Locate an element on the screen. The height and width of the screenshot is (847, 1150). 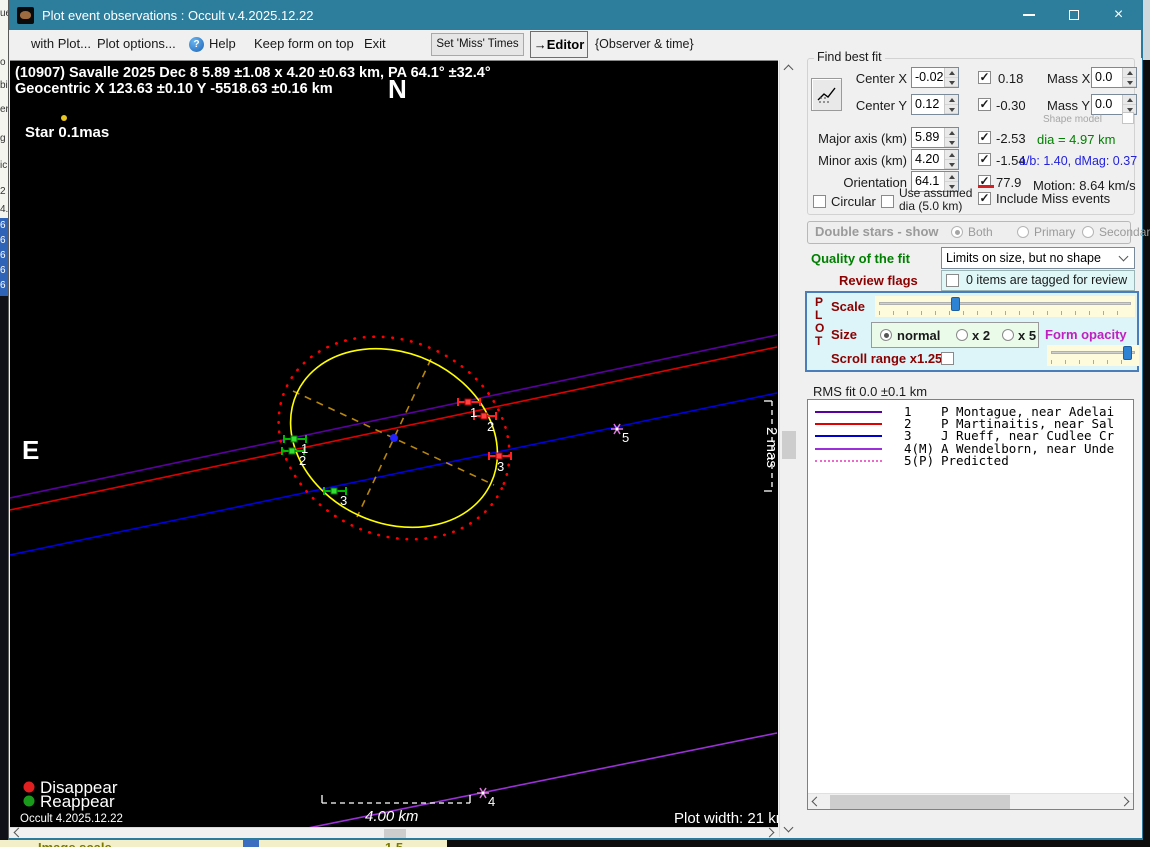
include-miss-checkbox is located at coordinates (984, 198).